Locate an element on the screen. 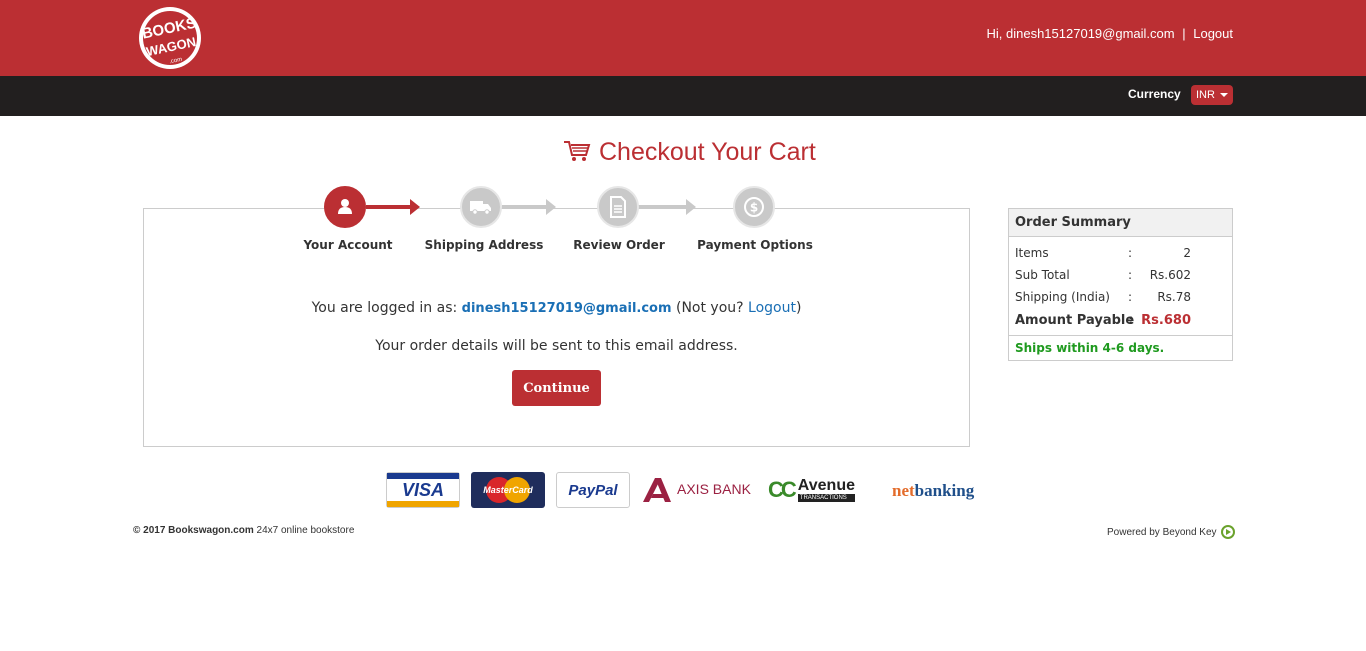 The width and height of the screenshot is (1366, 651). summary-value: Rs.680 is located at coordinates (1166, 320).